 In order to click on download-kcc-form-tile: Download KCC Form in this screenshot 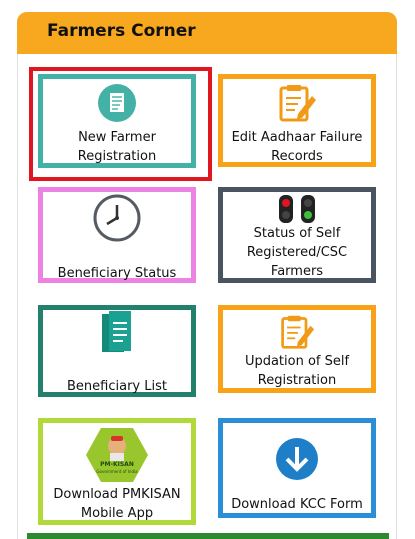, I will do `click(297, 468)`.